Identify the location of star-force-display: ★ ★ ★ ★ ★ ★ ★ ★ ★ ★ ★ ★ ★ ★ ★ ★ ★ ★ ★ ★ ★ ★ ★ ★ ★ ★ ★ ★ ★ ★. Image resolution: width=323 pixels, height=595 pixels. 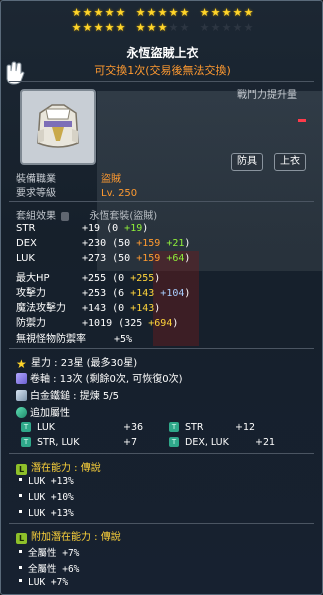
(161, 21).